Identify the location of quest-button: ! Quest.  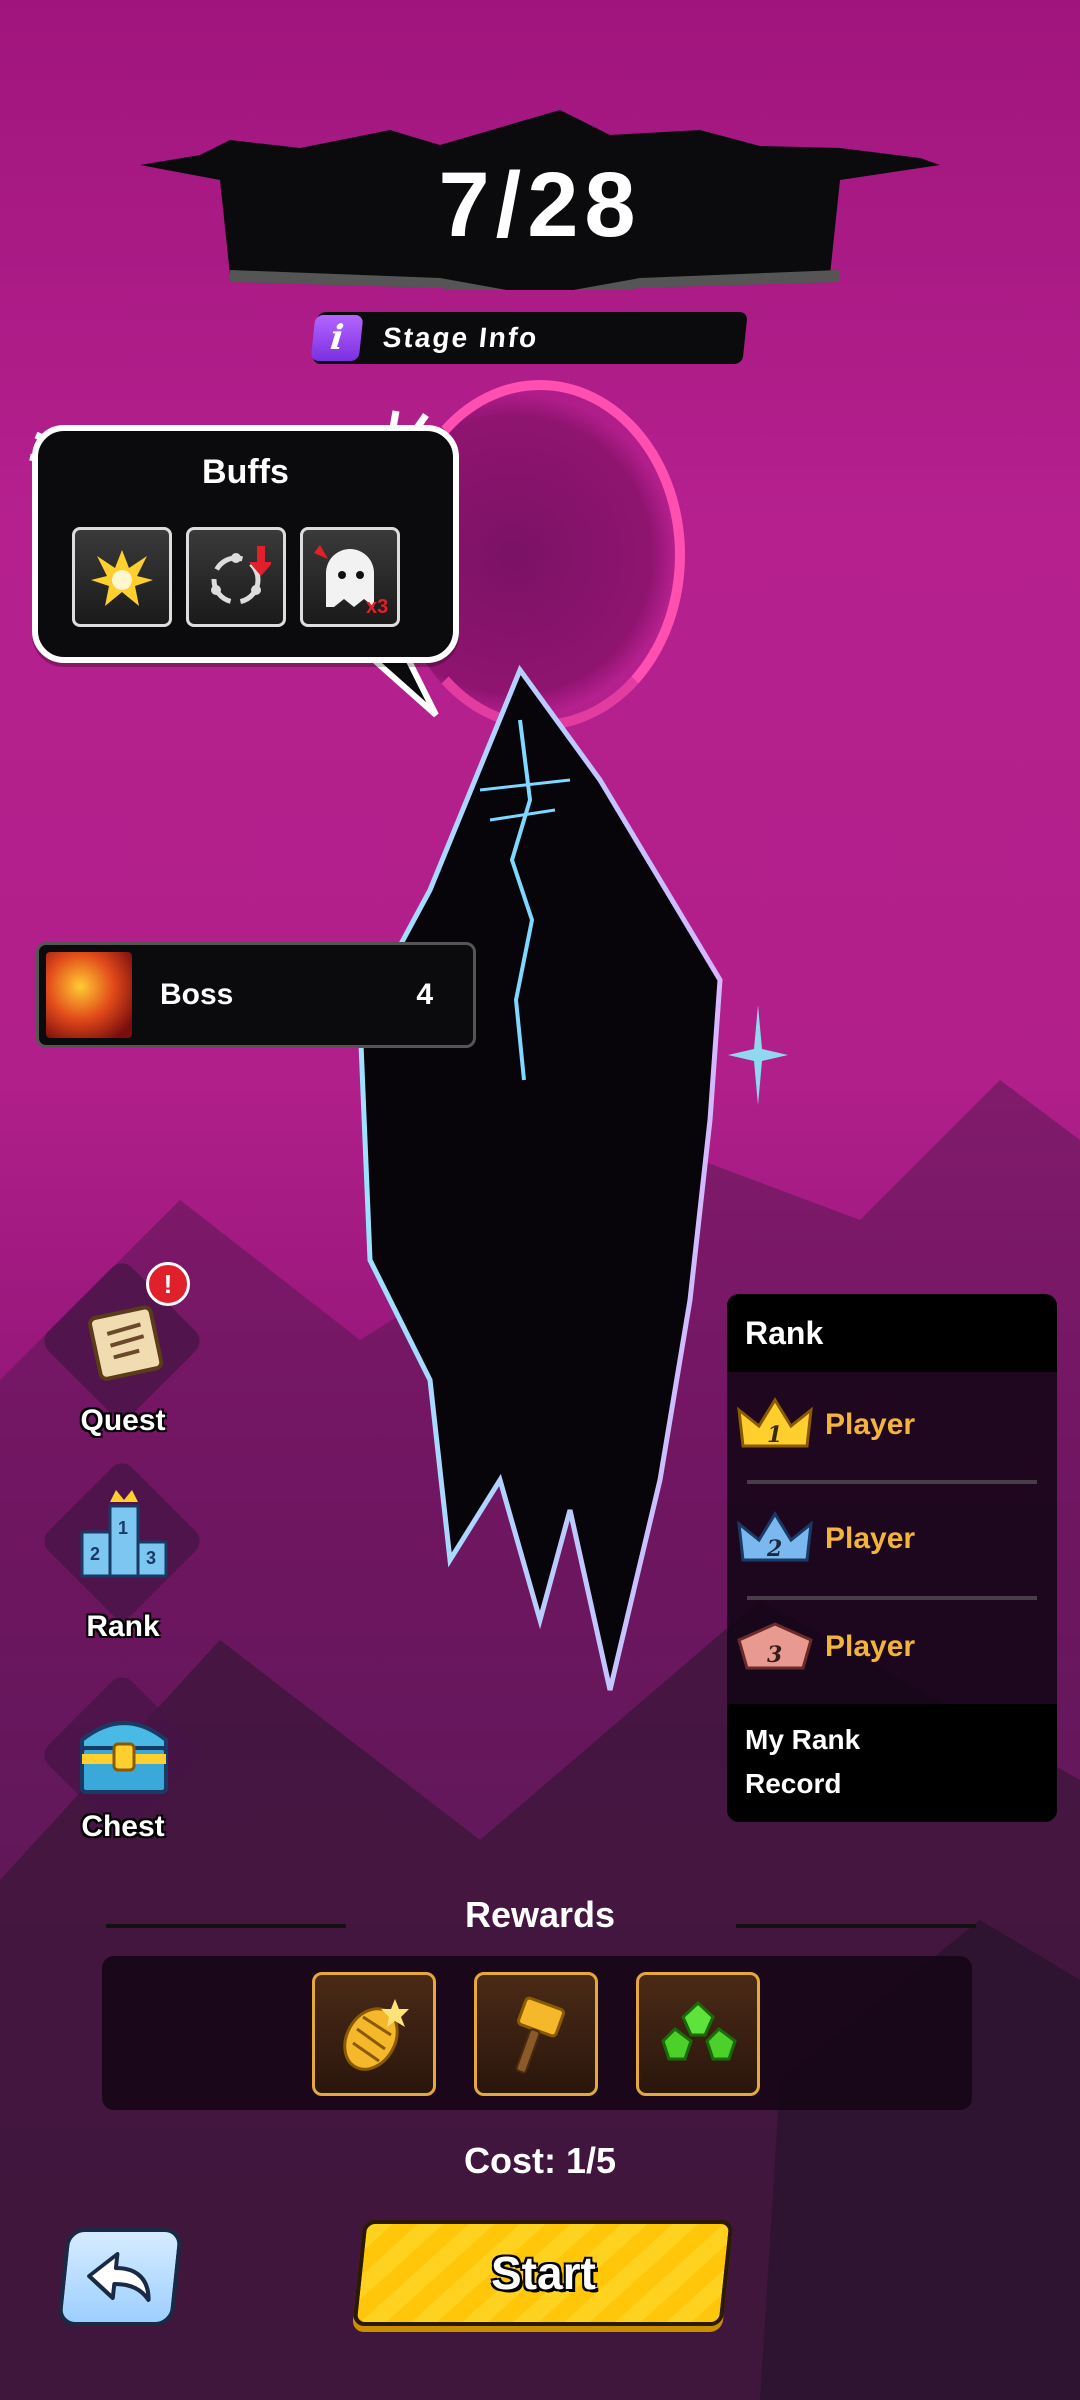
(123, 1347).